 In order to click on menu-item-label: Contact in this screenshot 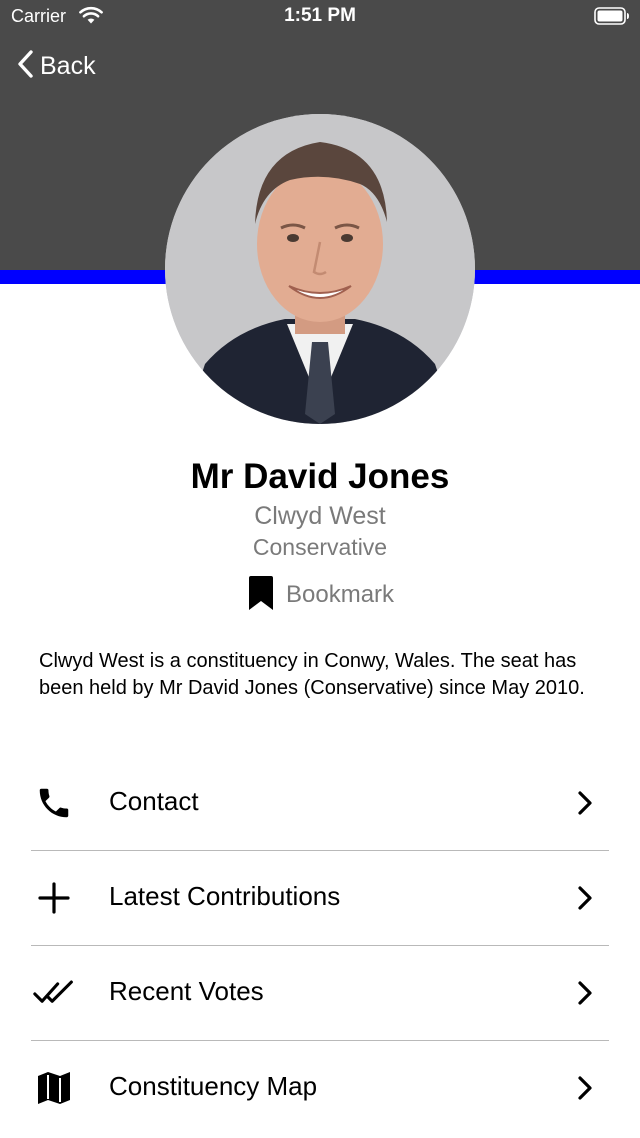, I will do `click(154, 801)`.